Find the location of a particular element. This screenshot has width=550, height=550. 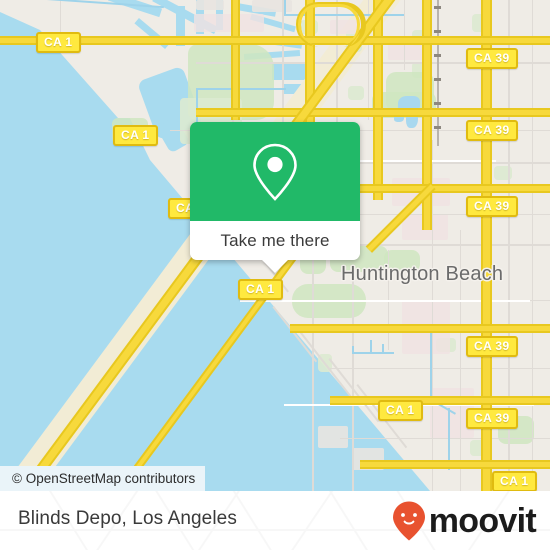

harbor-channel is located at coordinates (289, 71).